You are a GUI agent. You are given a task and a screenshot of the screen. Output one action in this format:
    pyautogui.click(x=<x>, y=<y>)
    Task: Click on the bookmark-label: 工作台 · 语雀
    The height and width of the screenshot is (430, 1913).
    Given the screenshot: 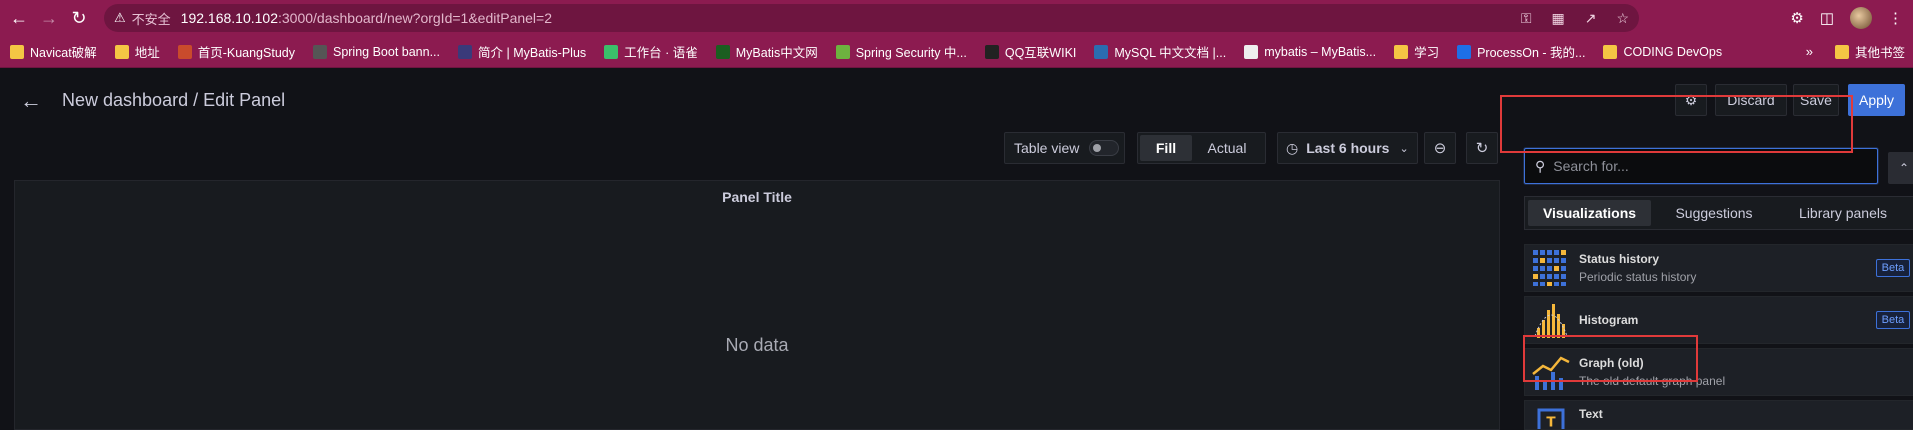 What is the action you would take?
    pyautogui.click(x=661, y=51)
    